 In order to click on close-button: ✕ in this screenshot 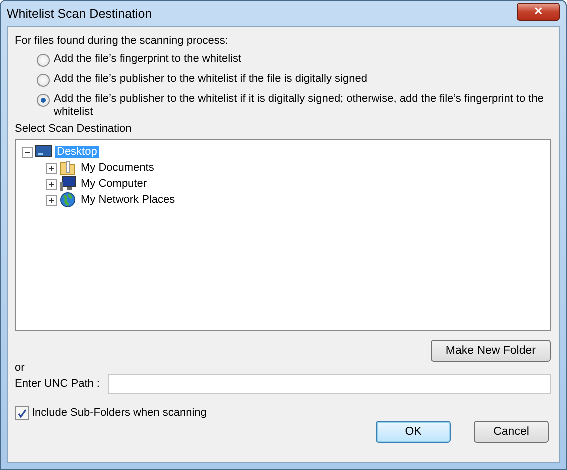, I will do `click(538, 11)`.